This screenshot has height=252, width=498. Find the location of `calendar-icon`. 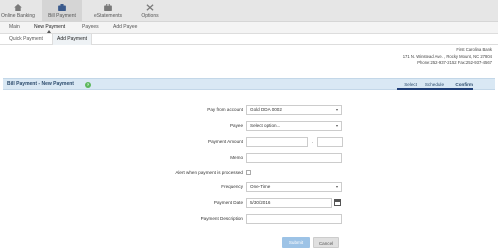

calendar-icon is located at coordinates (337, 202).